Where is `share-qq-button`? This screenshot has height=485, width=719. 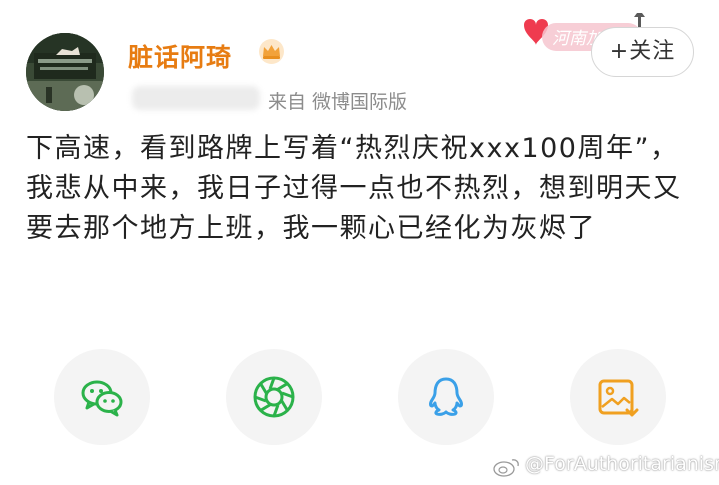
share-qq-button is located at coordinates (446, 397).